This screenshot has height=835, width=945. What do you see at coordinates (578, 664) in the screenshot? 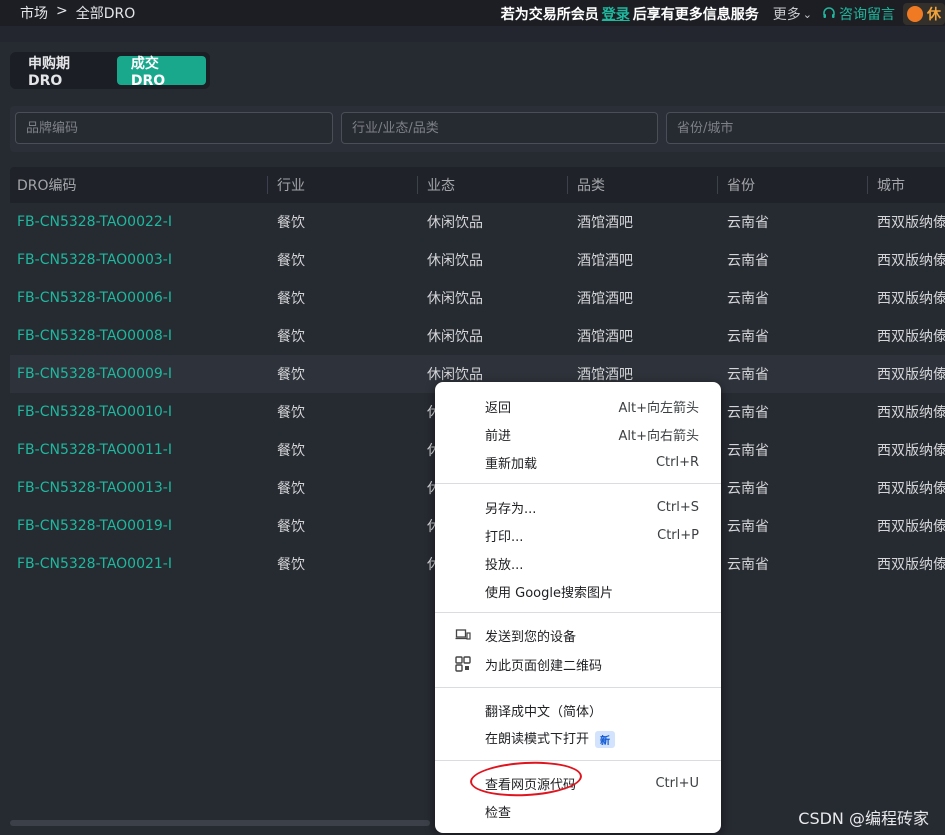
I see `menu-item-qr-code: 为此页面创建二维码` at bounding box center [578, 664].